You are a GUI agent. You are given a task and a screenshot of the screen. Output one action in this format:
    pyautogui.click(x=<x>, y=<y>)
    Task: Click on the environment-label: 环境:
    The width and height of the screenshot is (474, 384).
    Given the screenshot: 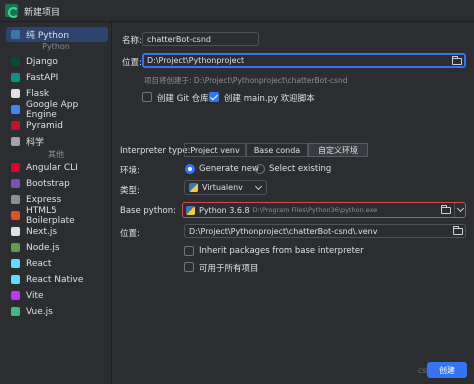 What is the action you would take?
    pyautogui.click(x=130, y=171)
    